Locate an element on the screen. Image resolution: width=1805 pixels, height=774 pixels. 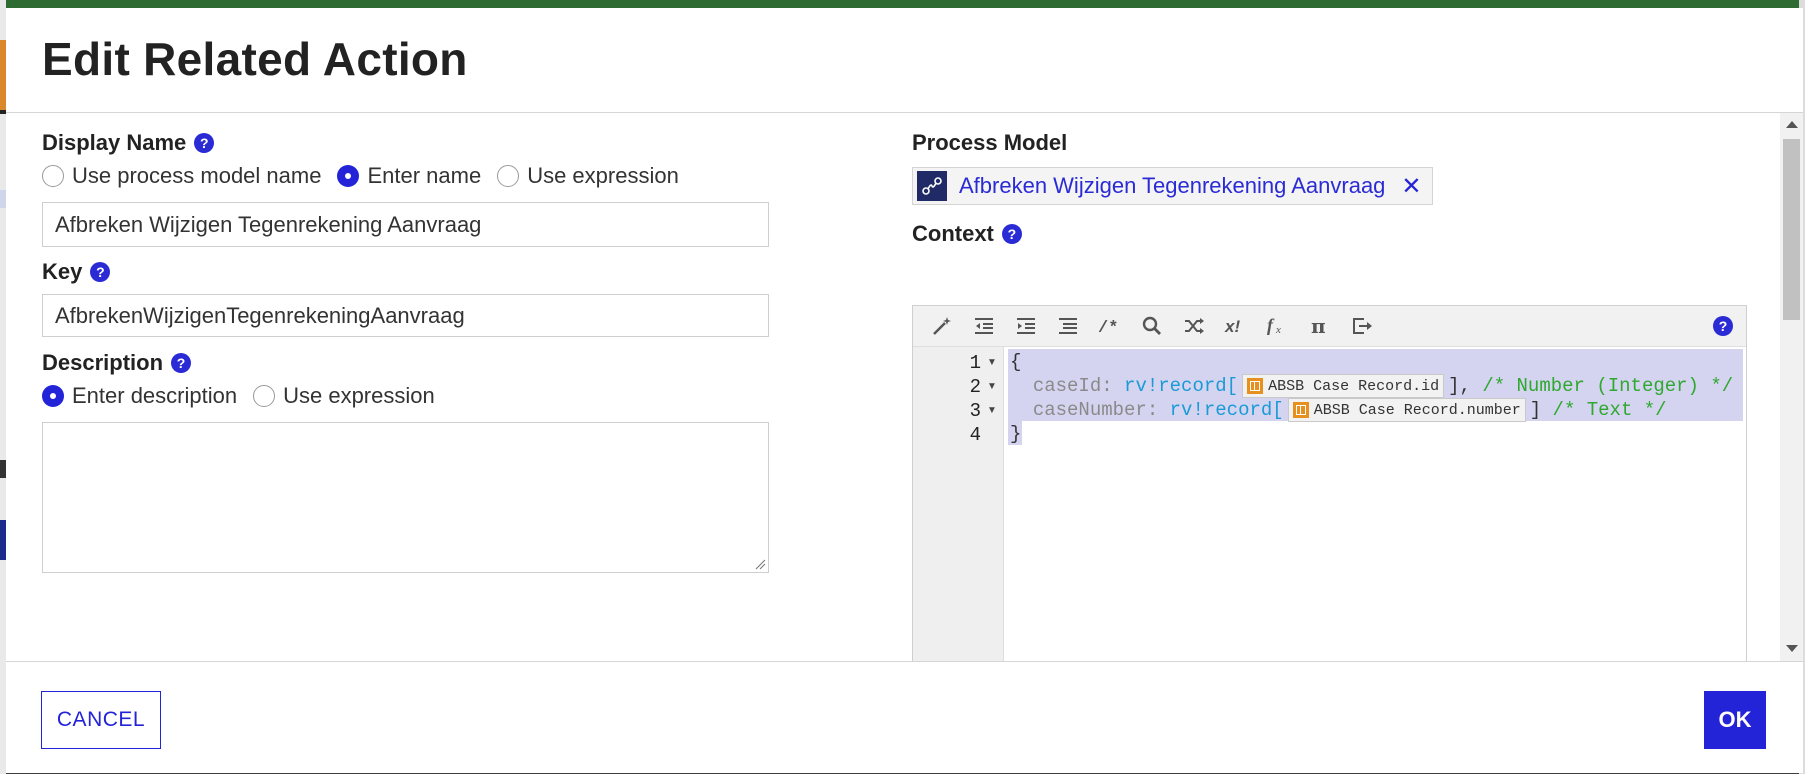
format-list-icon is located at coordinates (1068, 326).